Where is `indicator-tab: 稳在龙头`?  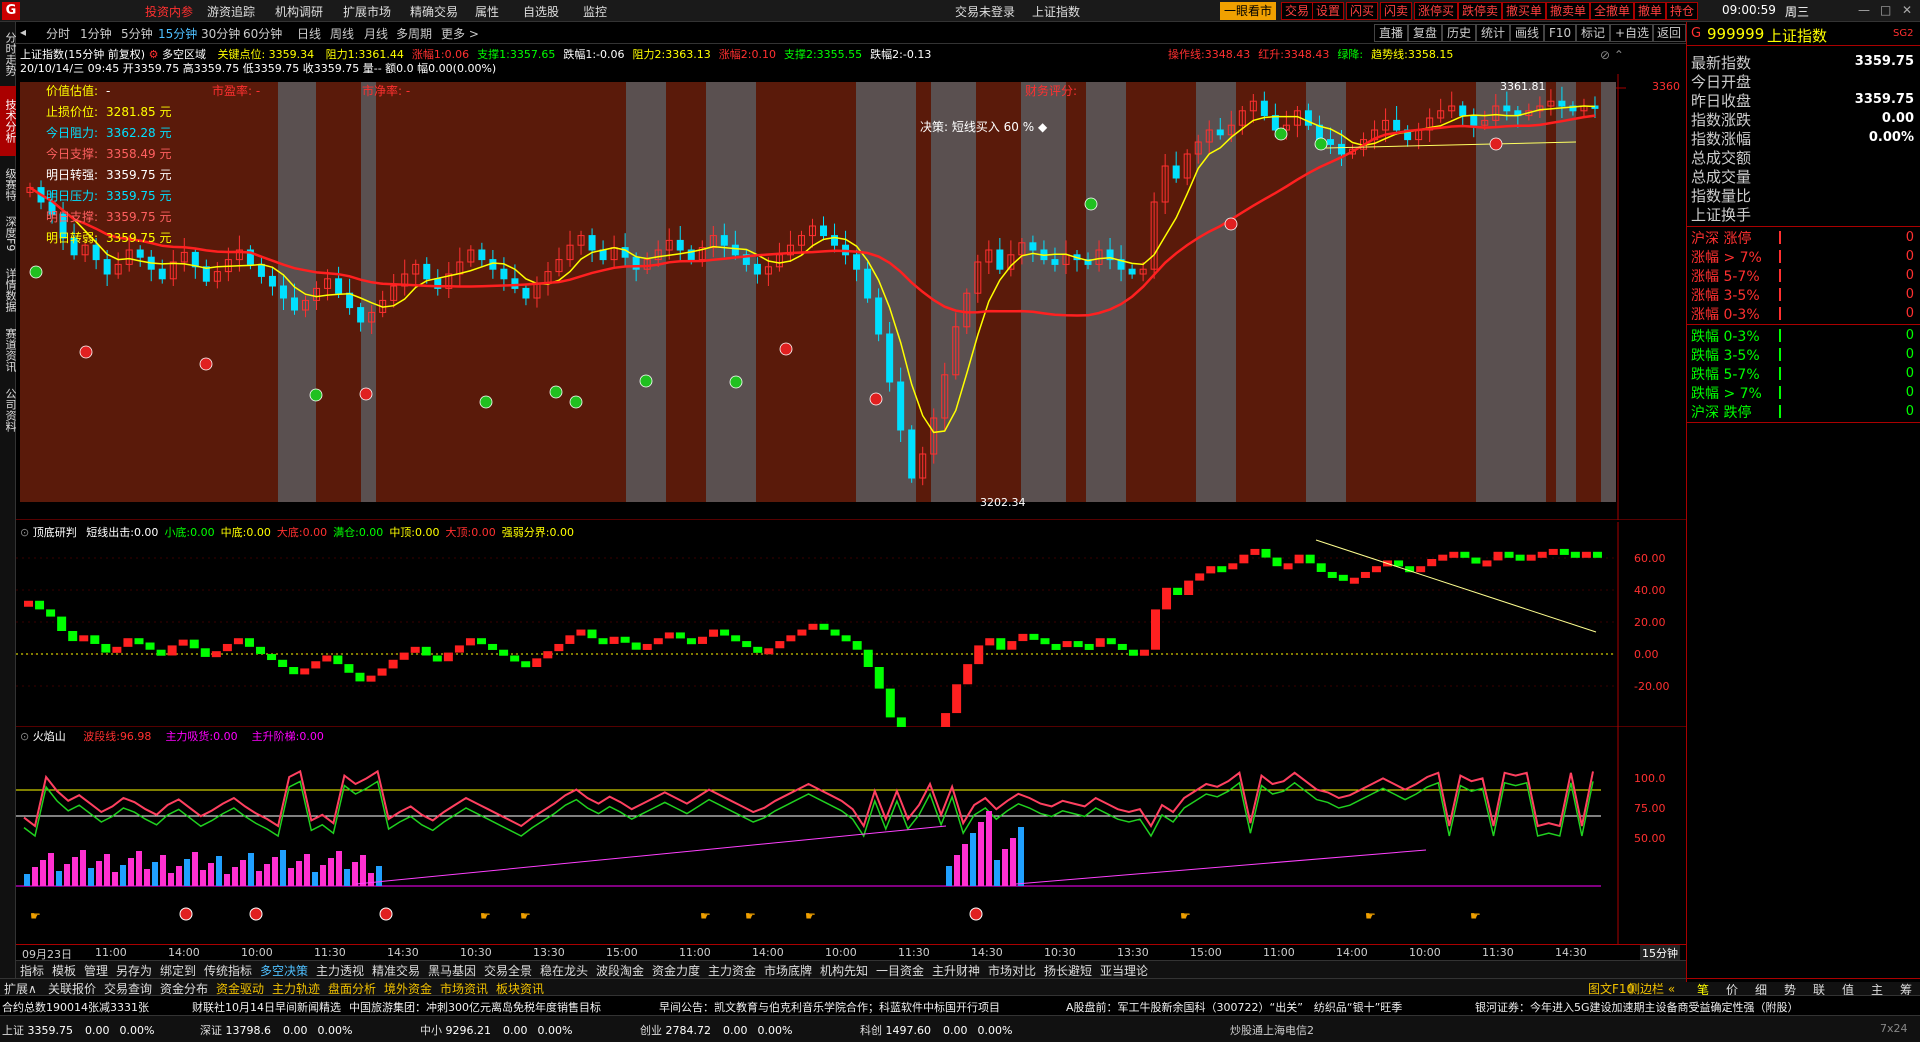 indicator-tab: 稳在龙头 is located at coordinates (564, 970).